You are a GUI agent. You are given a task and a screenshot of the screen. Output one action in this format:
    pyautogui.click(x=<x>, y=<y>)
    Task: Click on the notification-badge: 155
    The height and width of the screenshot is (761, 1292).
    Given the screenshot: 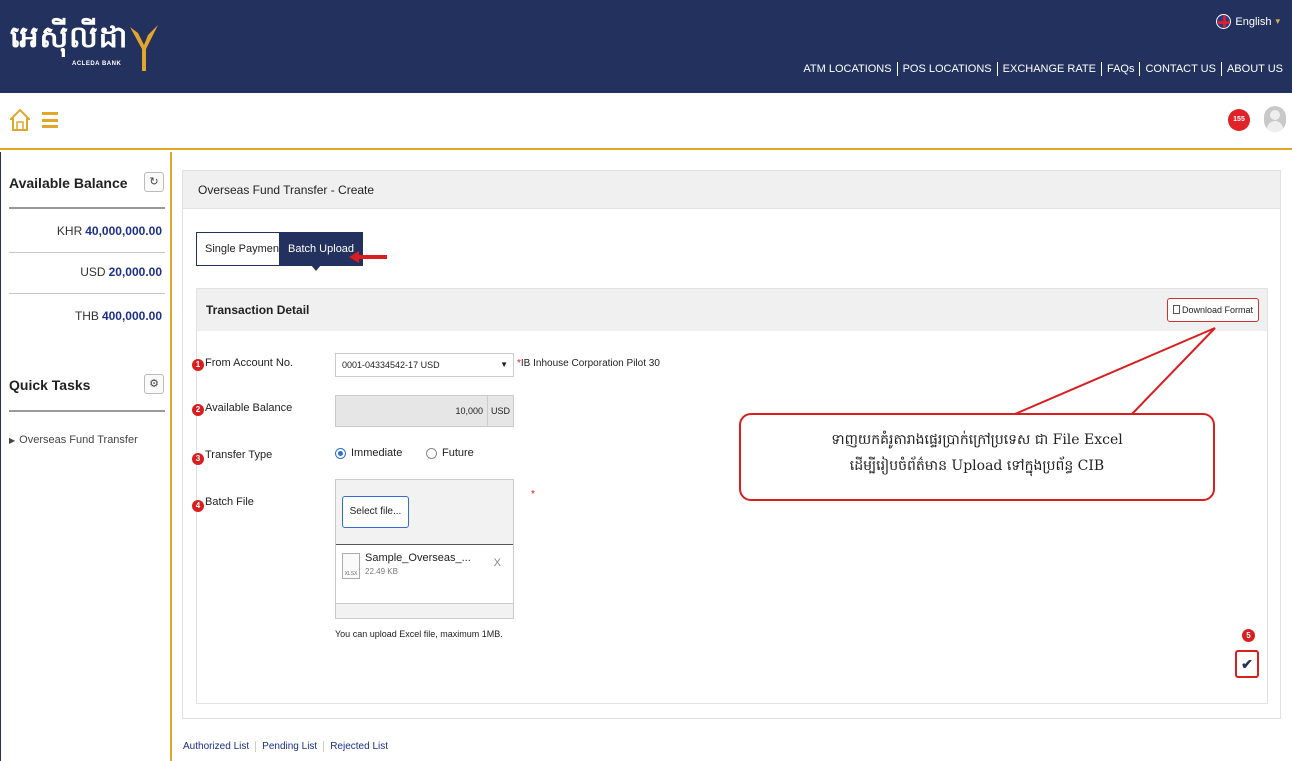 What is the action you would take?
    pyautogui.click(x=1239, y=120)
    